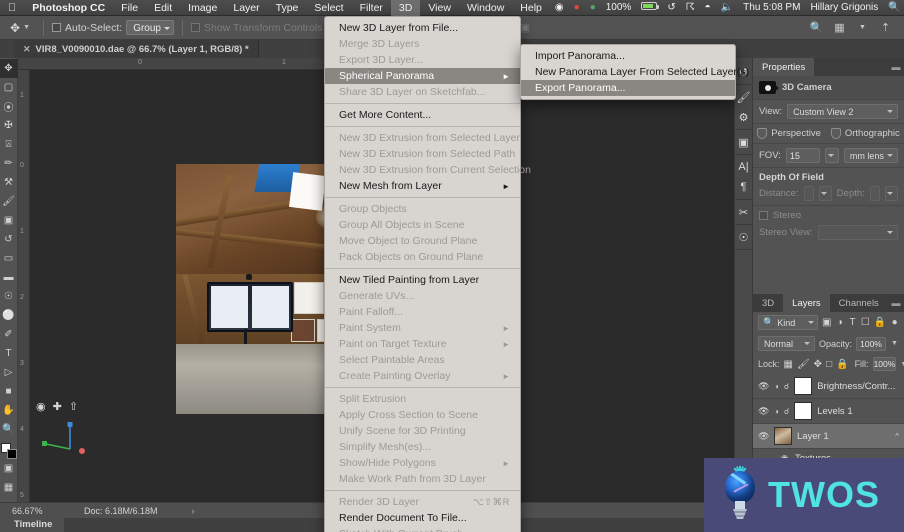  I want to click on tab-properties: Properties, so click(784, 67).